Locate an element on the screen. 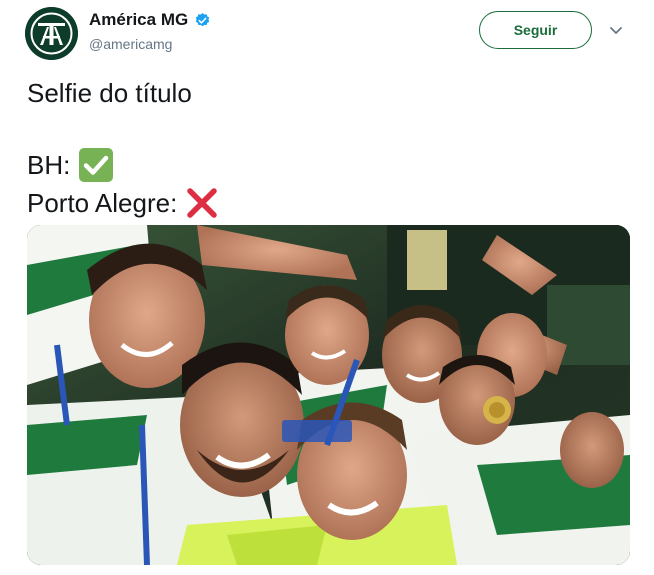  verified-badge-icon is located at coordinates (202, 20).